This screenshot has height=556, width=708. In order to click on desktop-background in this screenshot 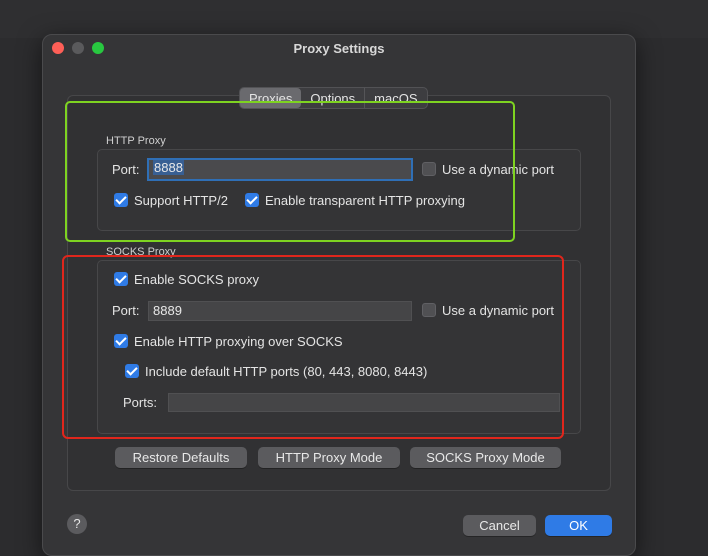, I will do `click(354, 19)`.